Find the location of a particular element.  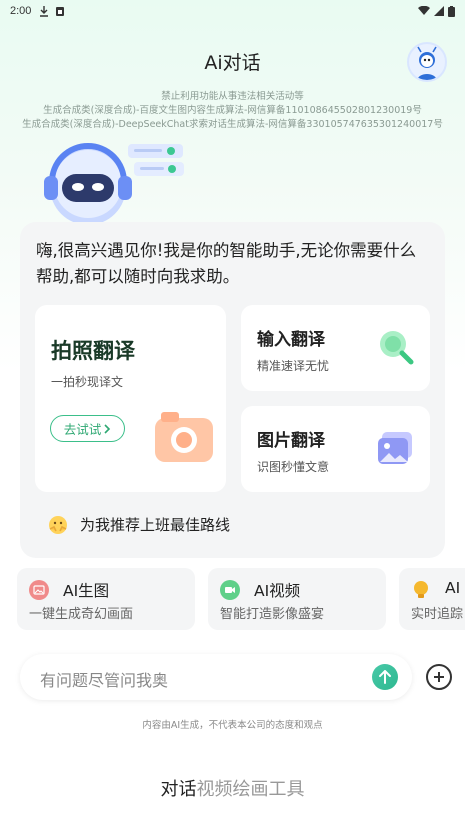

magnifier-icon is located at coordinates (397, 348).